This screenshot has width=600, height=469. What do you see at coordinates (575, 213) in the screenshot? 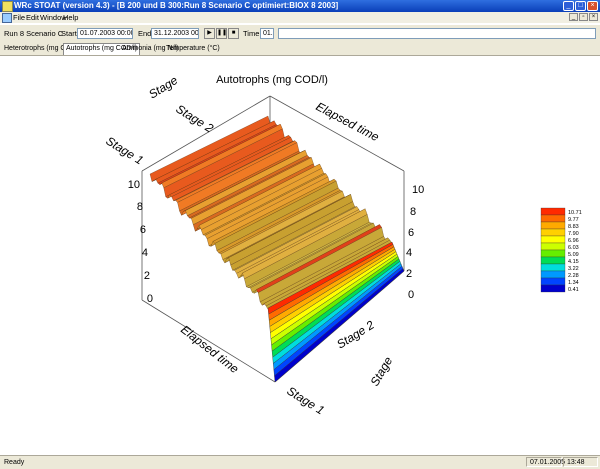
I see `legend-label: 10.71` at bounding box center [575, 213].